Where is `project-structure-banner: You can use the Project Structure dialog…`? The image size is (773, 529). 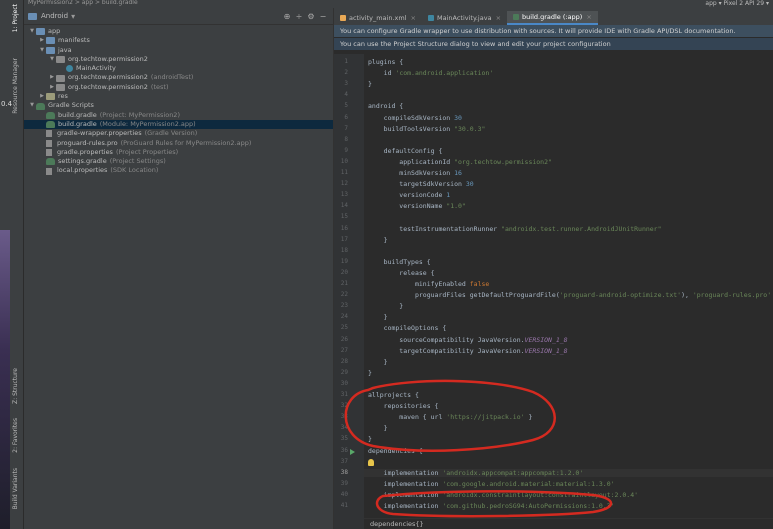 project-structure-banner: You can use the Project Structure dialog… is located at coordinates (553, 44).